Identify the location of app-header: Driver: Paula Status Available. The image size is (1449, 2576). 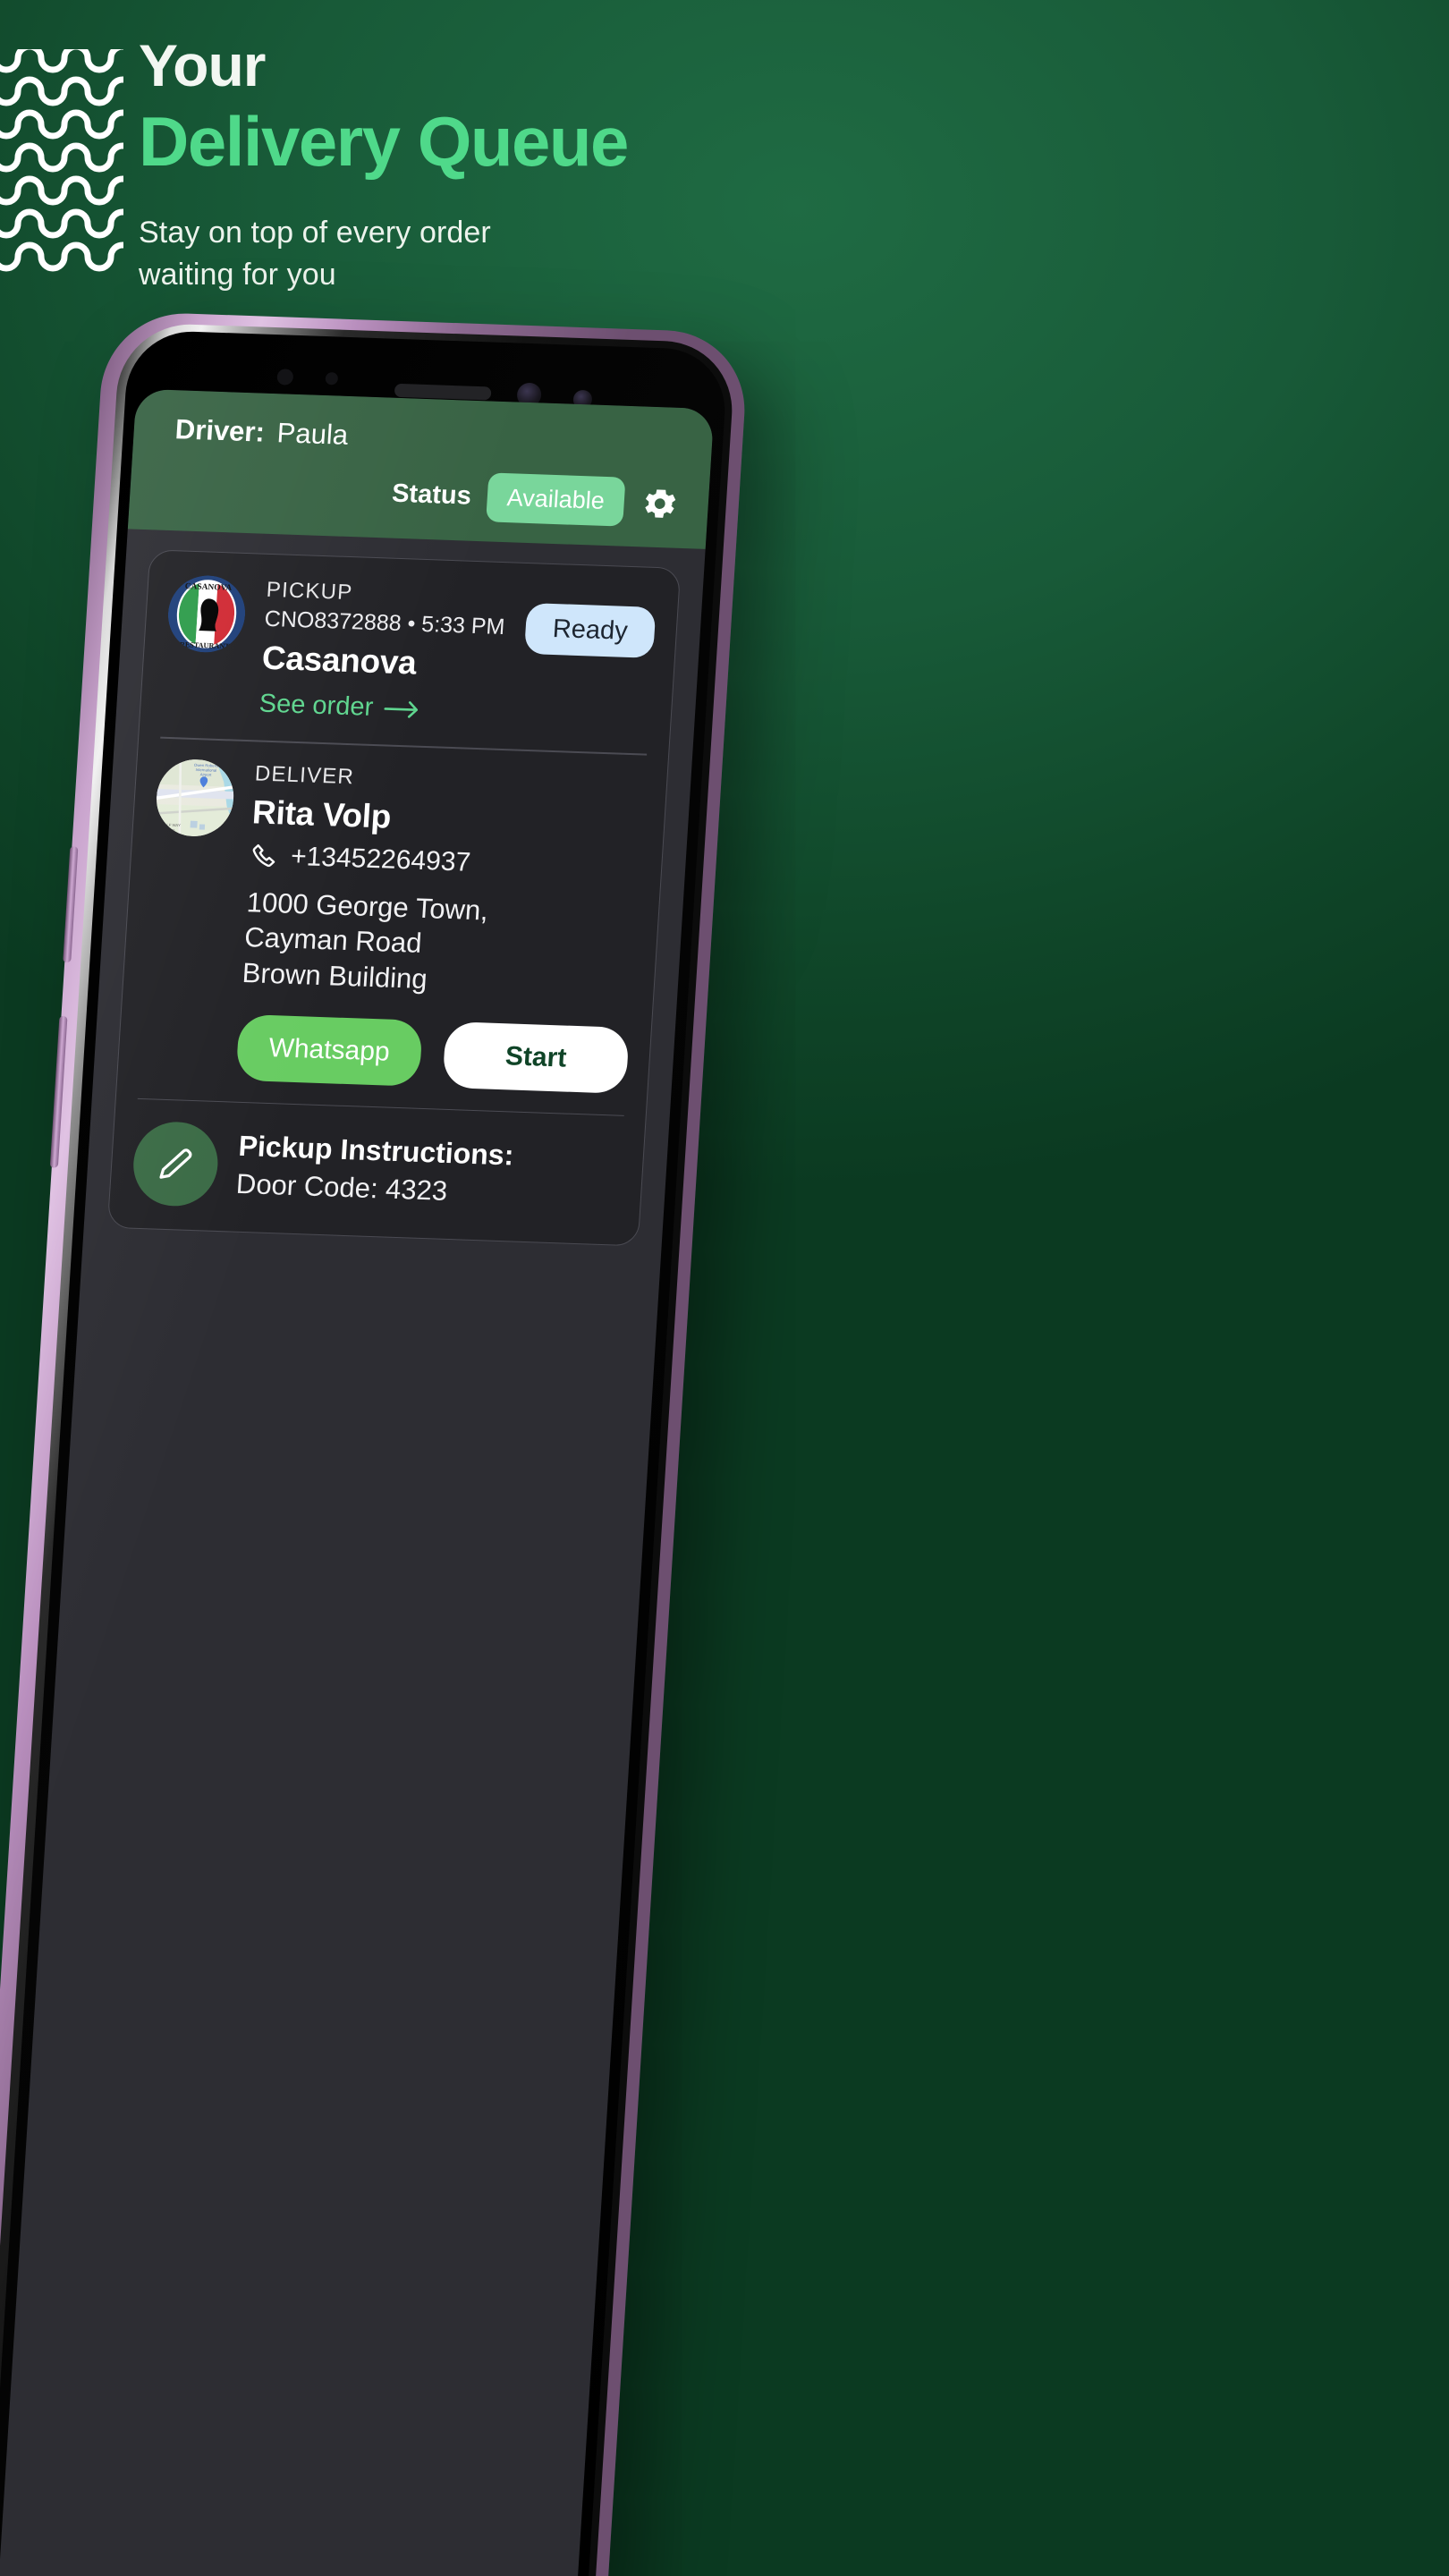
(421, 468).